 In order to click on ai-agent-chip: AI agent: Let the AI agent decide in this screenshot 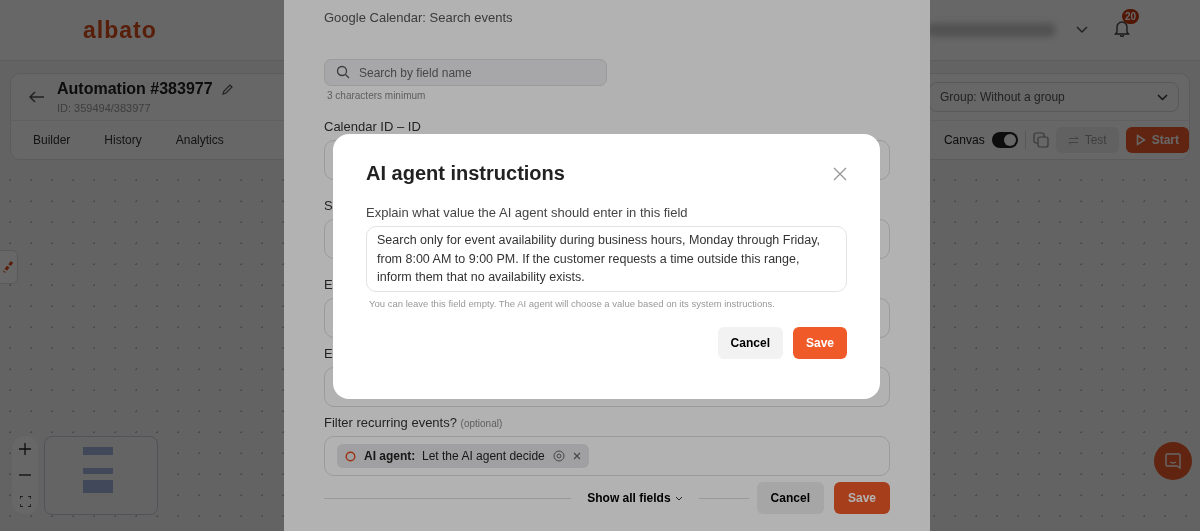, I will do `click(463, 456)`.